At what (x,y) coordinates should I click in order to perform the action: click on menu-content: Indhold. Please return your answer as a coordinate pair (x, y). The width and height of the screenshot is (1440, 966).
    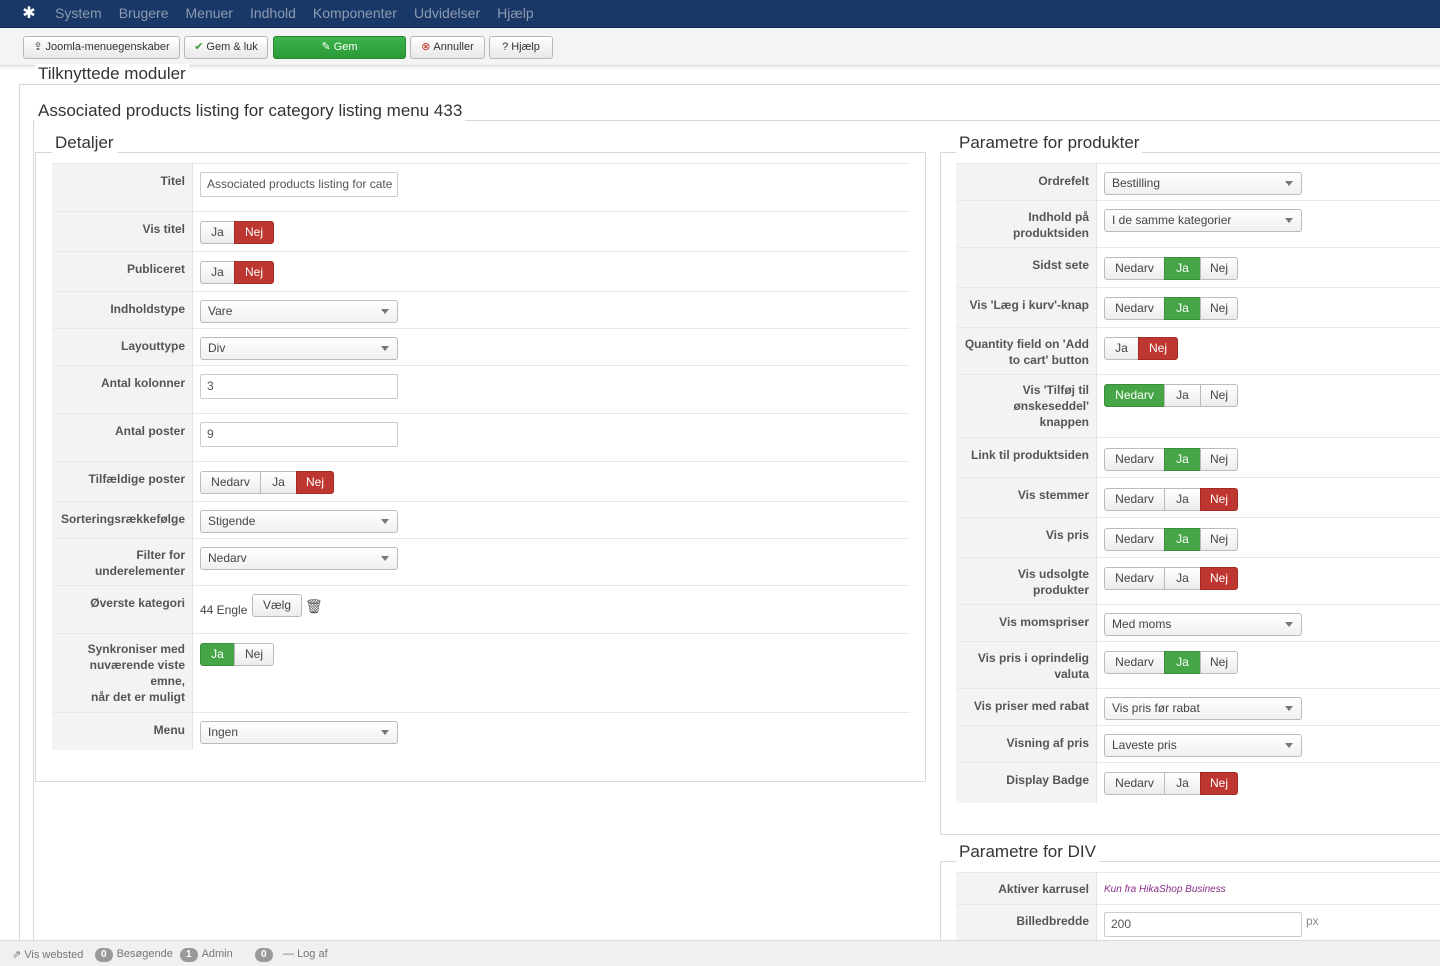
    Looking at the image, I should click on (273, 14).